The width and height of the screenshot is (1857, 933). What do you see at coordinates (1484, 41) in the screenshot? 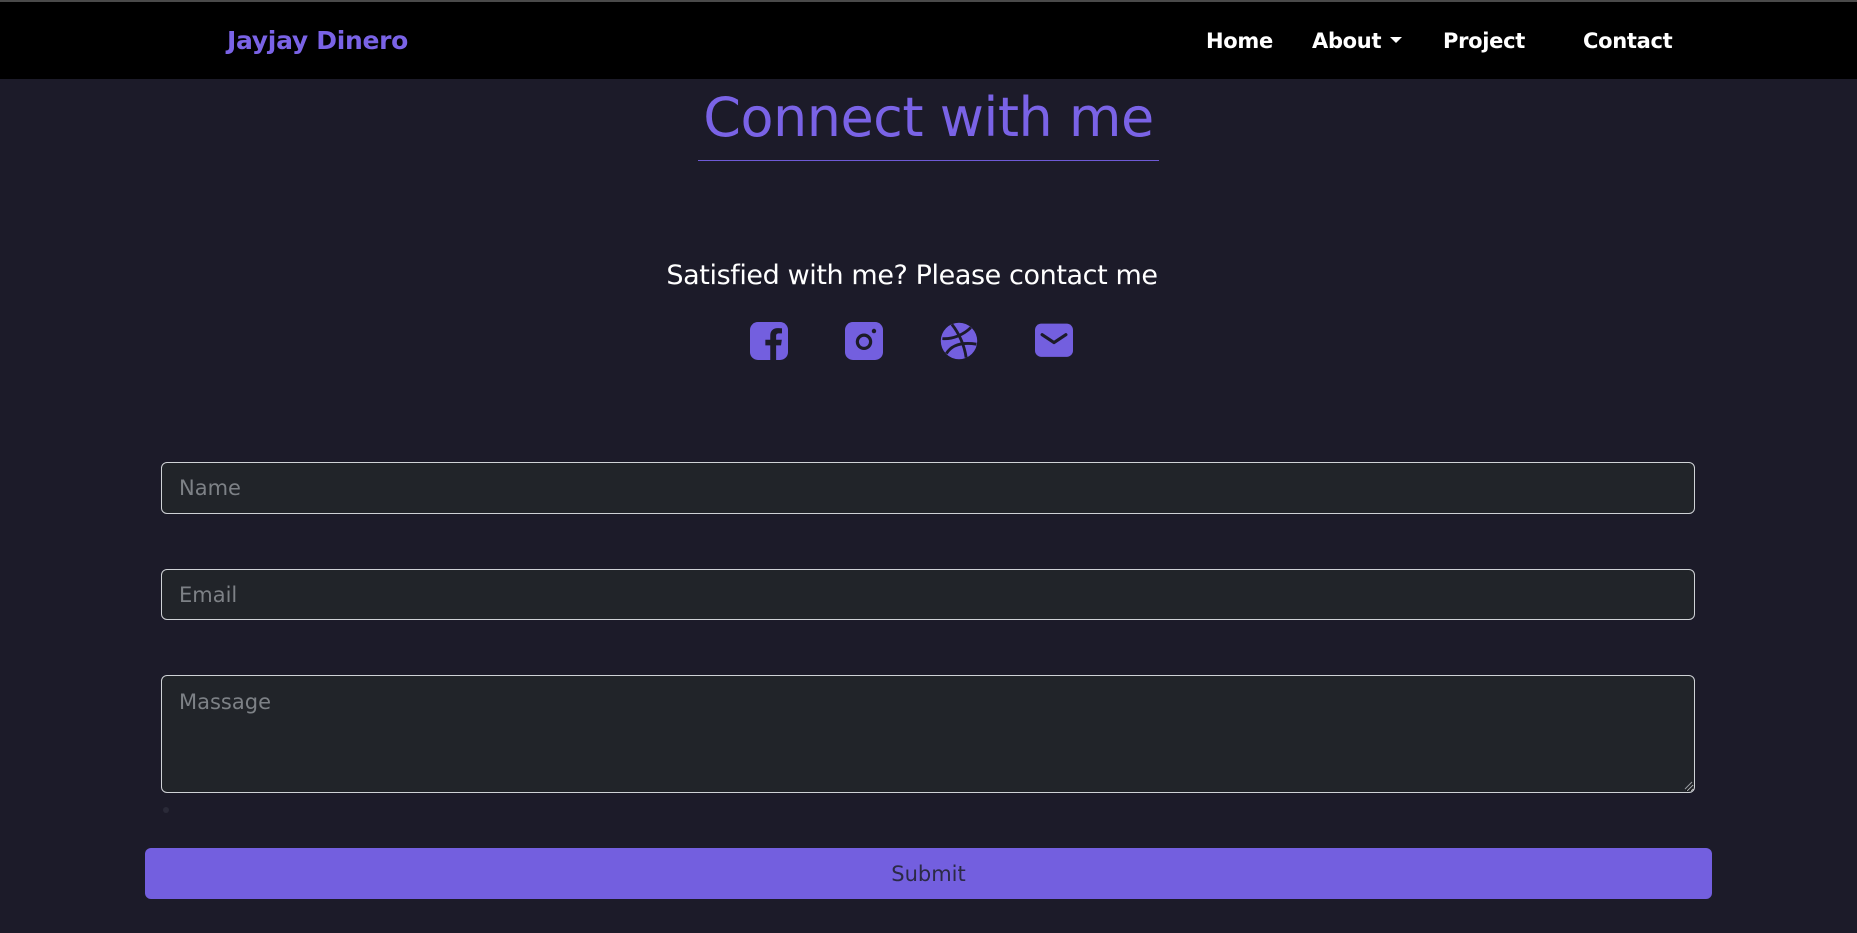
I see `nav-link-project: Project` at bounding box center [1484, 41].